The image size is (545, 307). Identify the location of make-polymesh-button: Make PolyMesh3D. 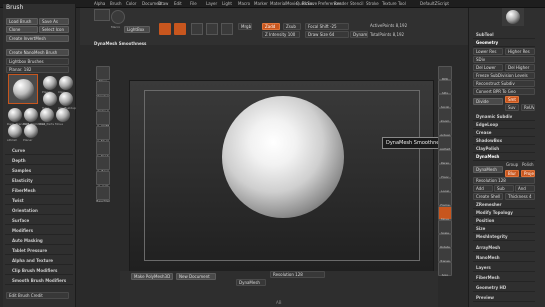
(152, 276).